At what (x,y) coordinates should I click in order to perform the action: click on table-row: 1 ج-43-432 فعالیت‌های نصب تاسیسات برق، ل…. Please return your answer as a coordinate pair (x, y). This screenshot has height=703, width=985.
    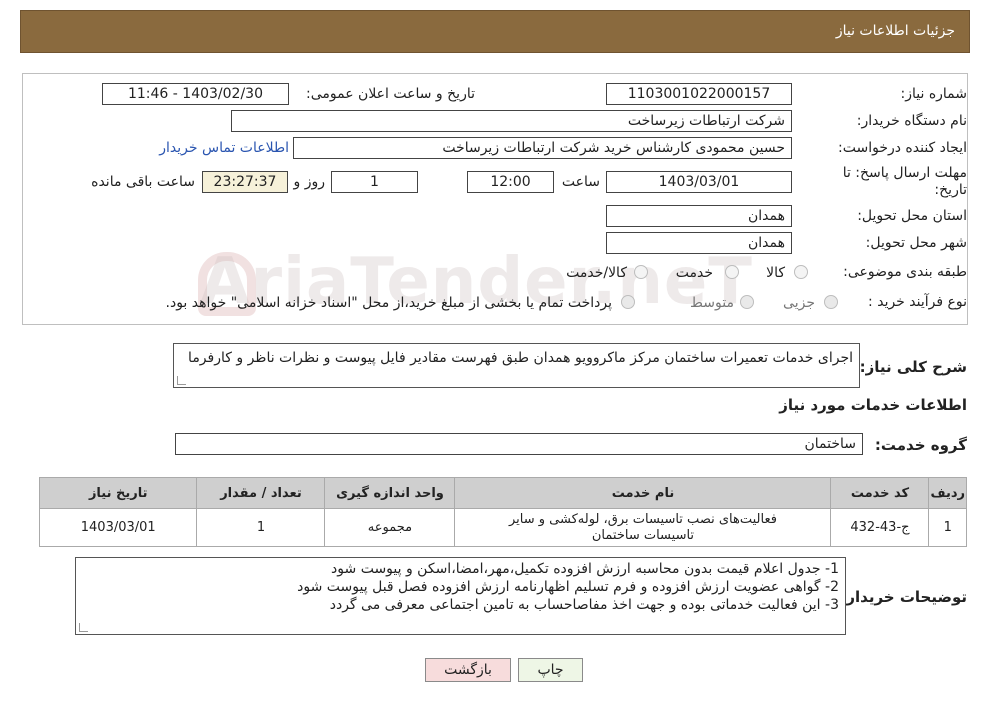
    Looking at the image, I should click on (502, 527).